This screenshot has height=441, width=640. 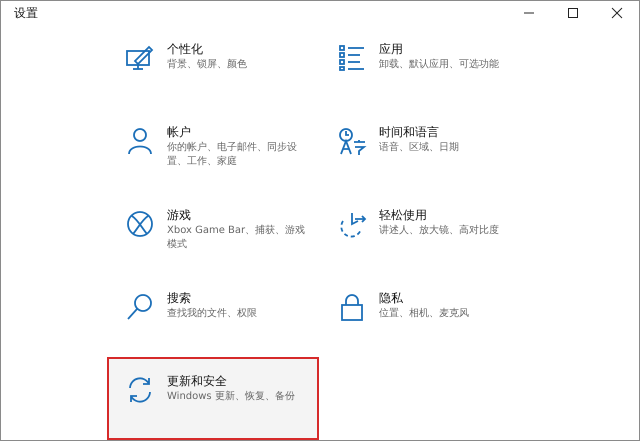 I want to click on category-description: 卸载、默认应用、可选功能, so click(x=439, y=65).